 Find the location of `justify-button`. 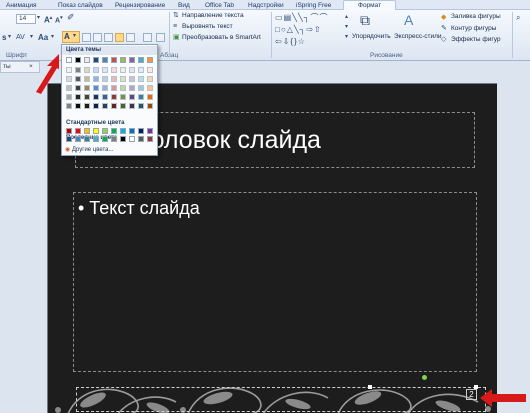

justify-button is located at coordinates (119, 37).